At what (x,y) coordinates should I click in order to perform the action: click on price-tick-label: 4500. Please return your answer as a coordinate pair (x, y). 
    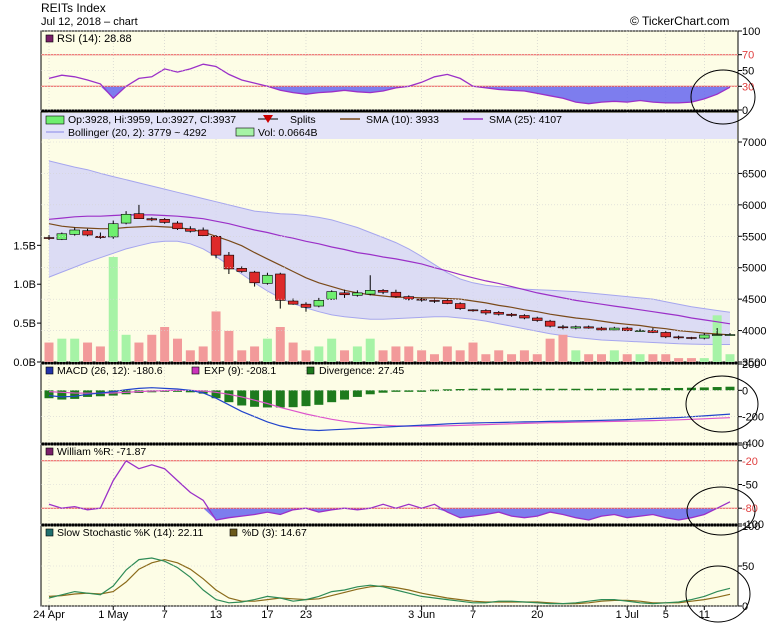
    Looking at the image, I should click on (754, 300).